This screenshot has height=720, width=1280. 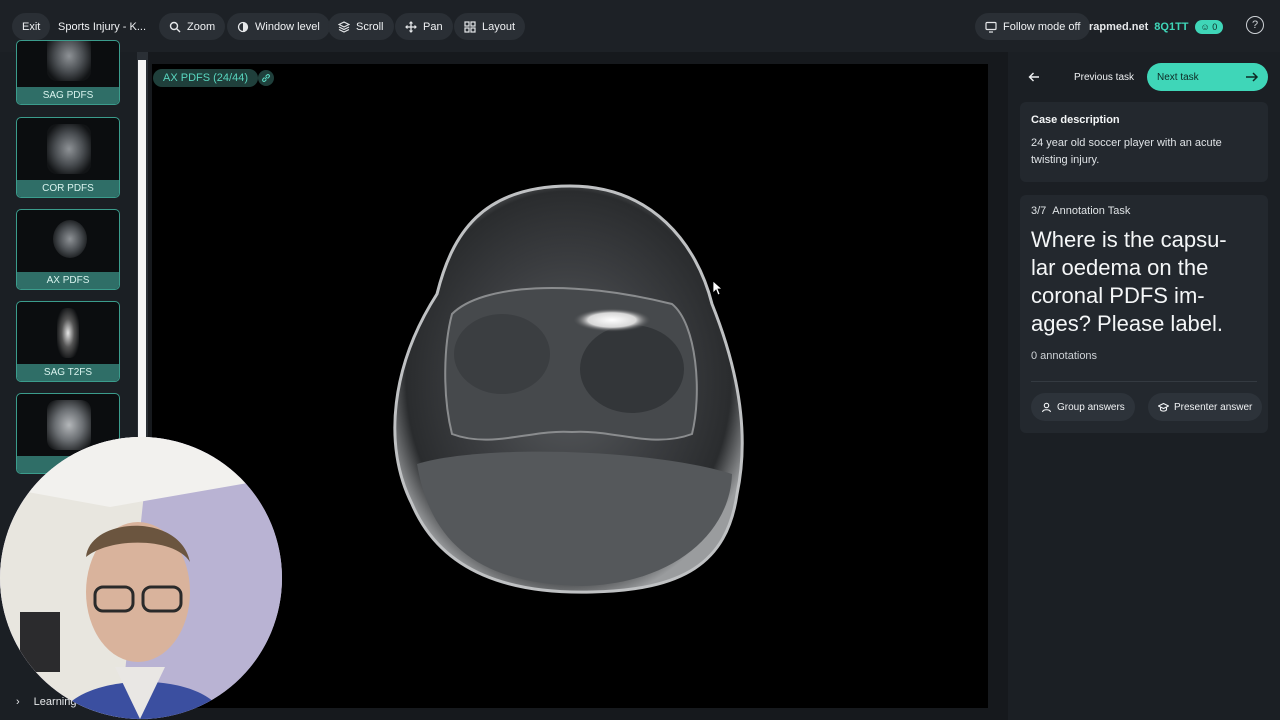 I want to click on presenter-answer-label: Presenter answer, so click(x=1213, y=407).